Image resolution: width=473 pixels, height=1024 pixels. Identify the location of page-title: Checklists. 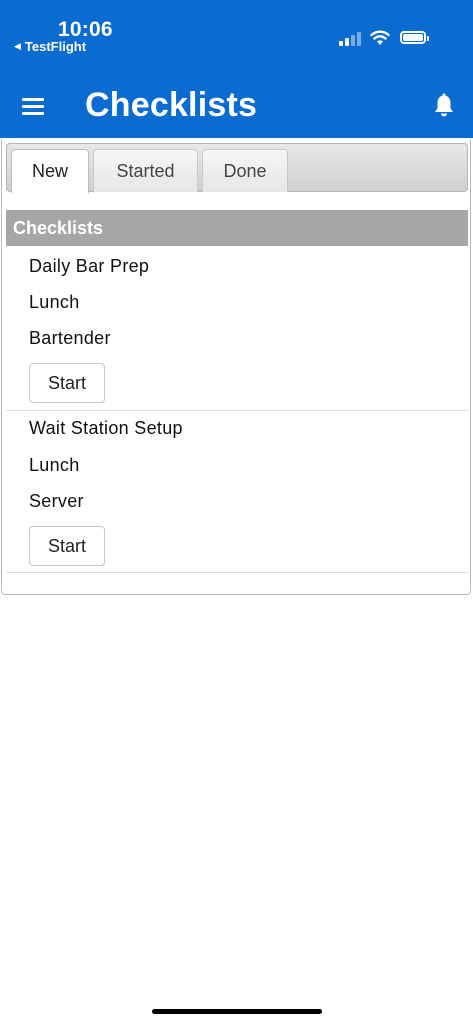
(171, 105).